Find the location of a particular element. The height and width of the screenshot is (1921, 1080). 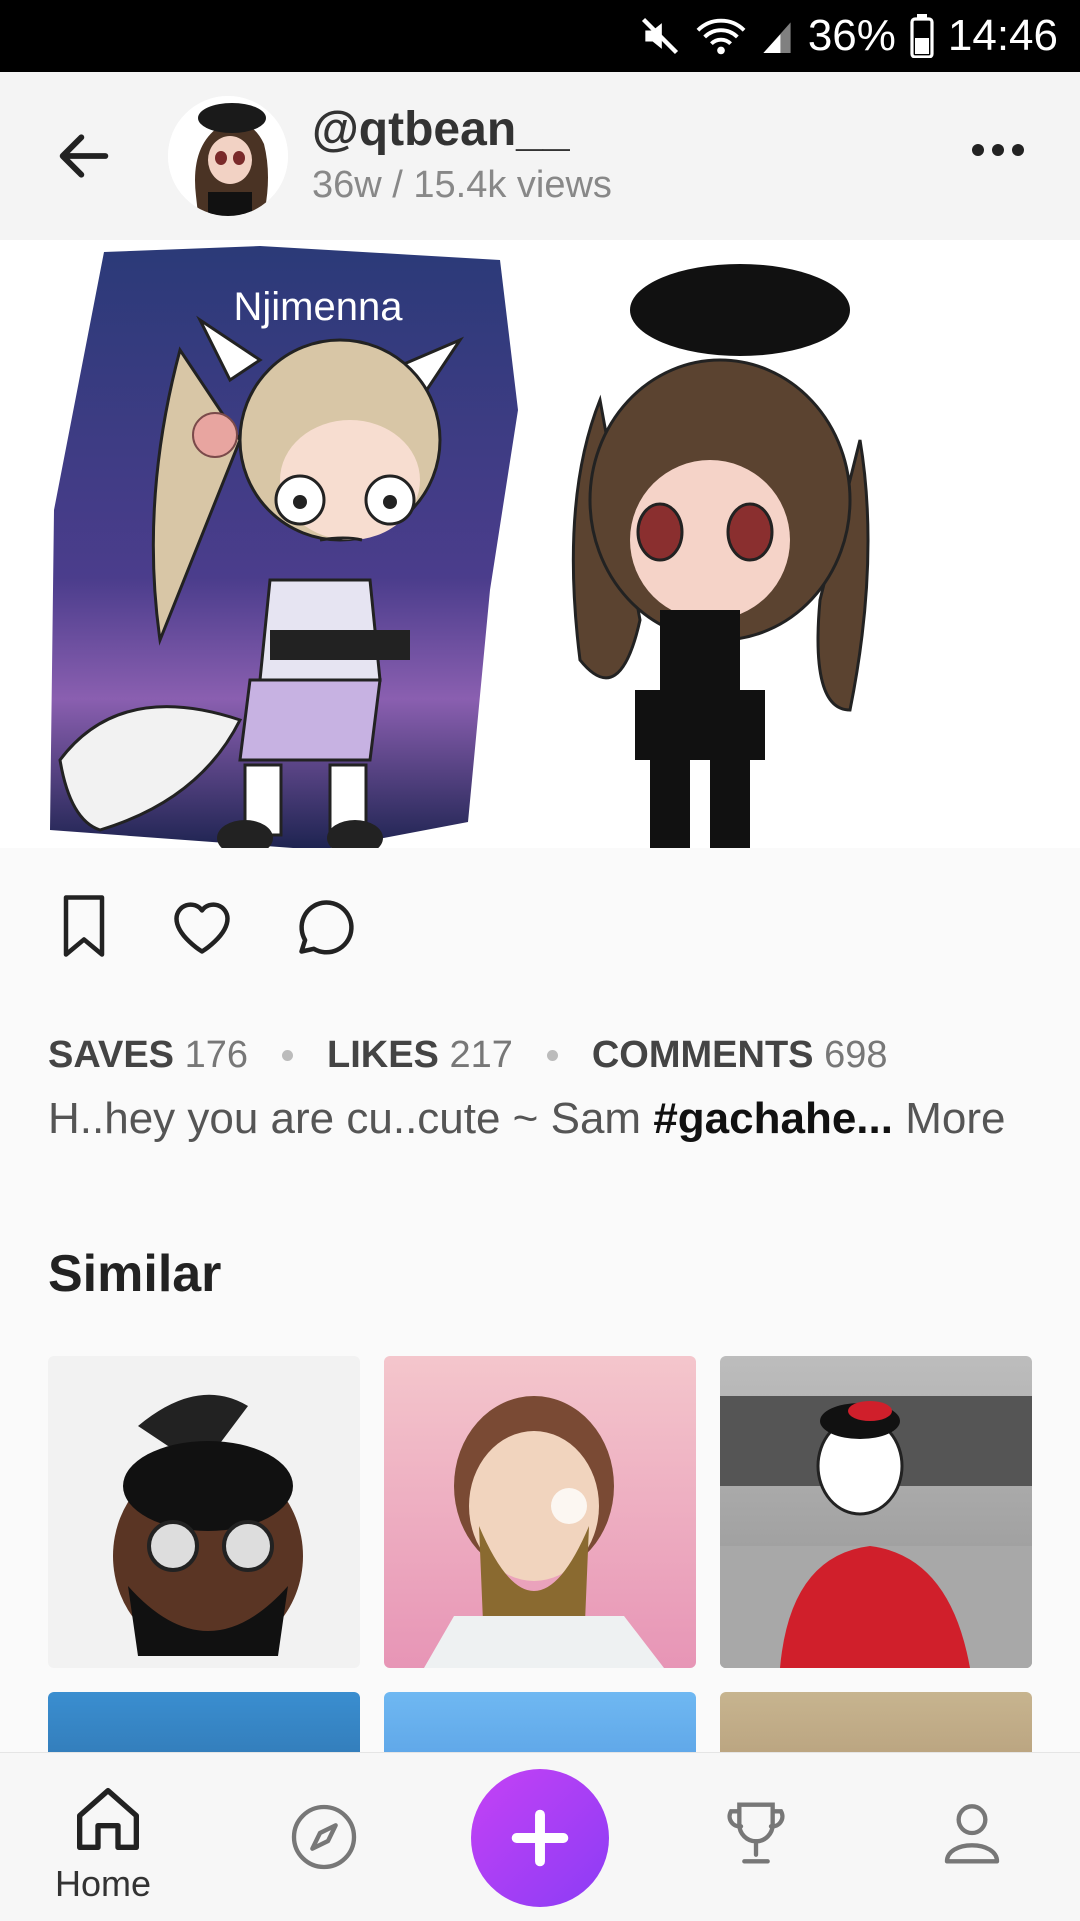

compass-icon is located at coordinates (324, 1837).